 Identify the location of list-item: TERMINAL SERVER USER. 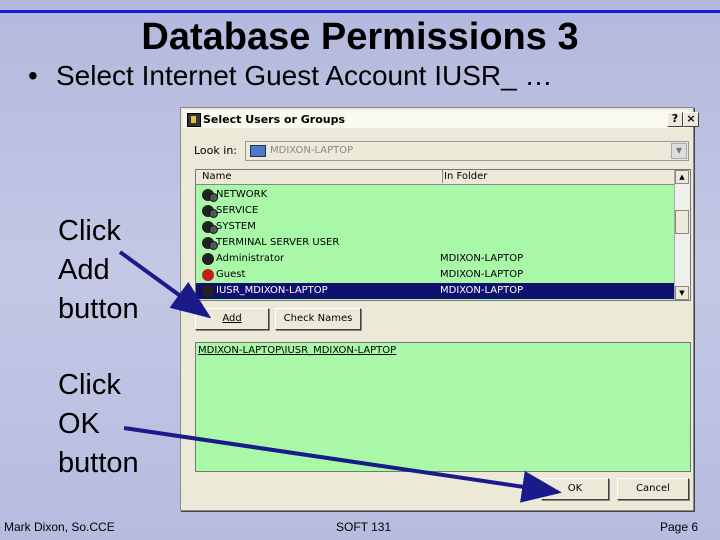
(435, 243).